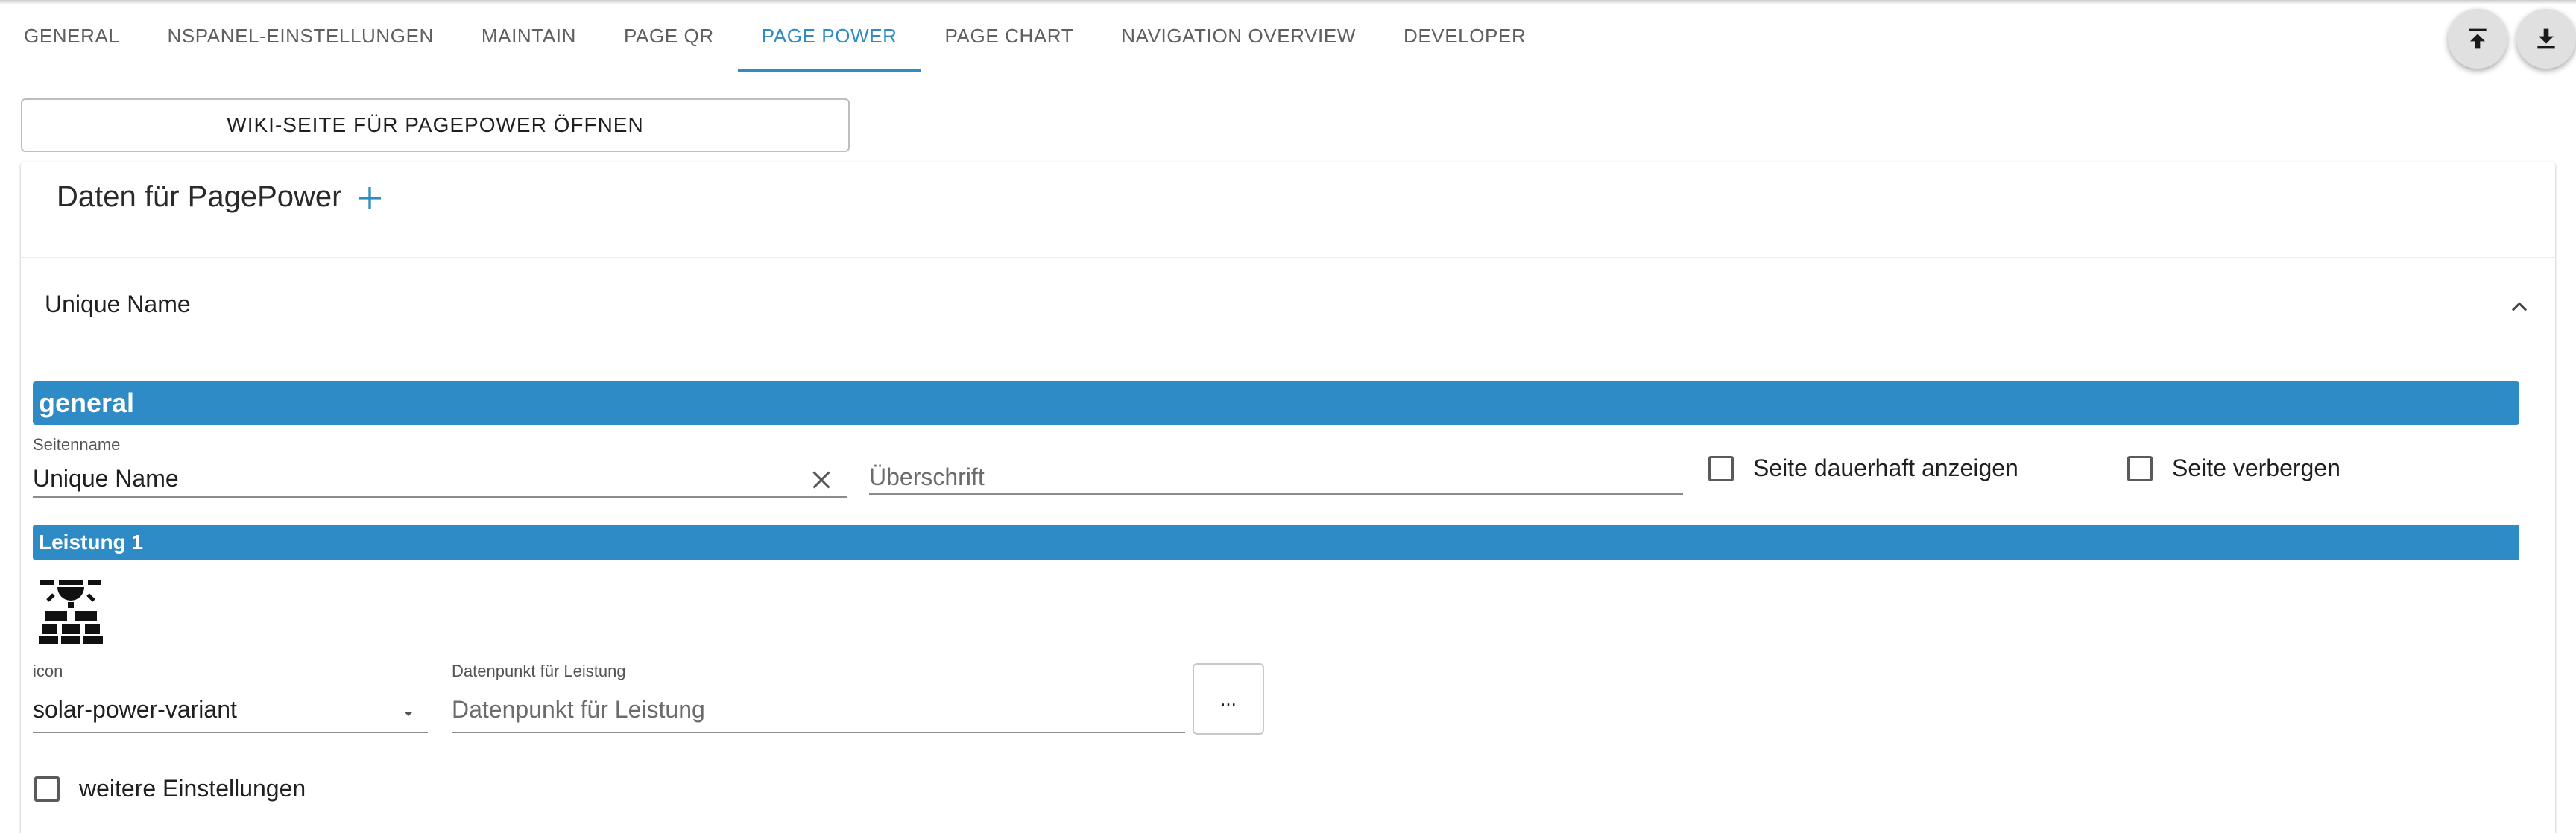  What do you see at coordinates (1288, 210) in the screenshot?
I see `card-header: Daten für PagePower` at bounding box center [1288, 210].